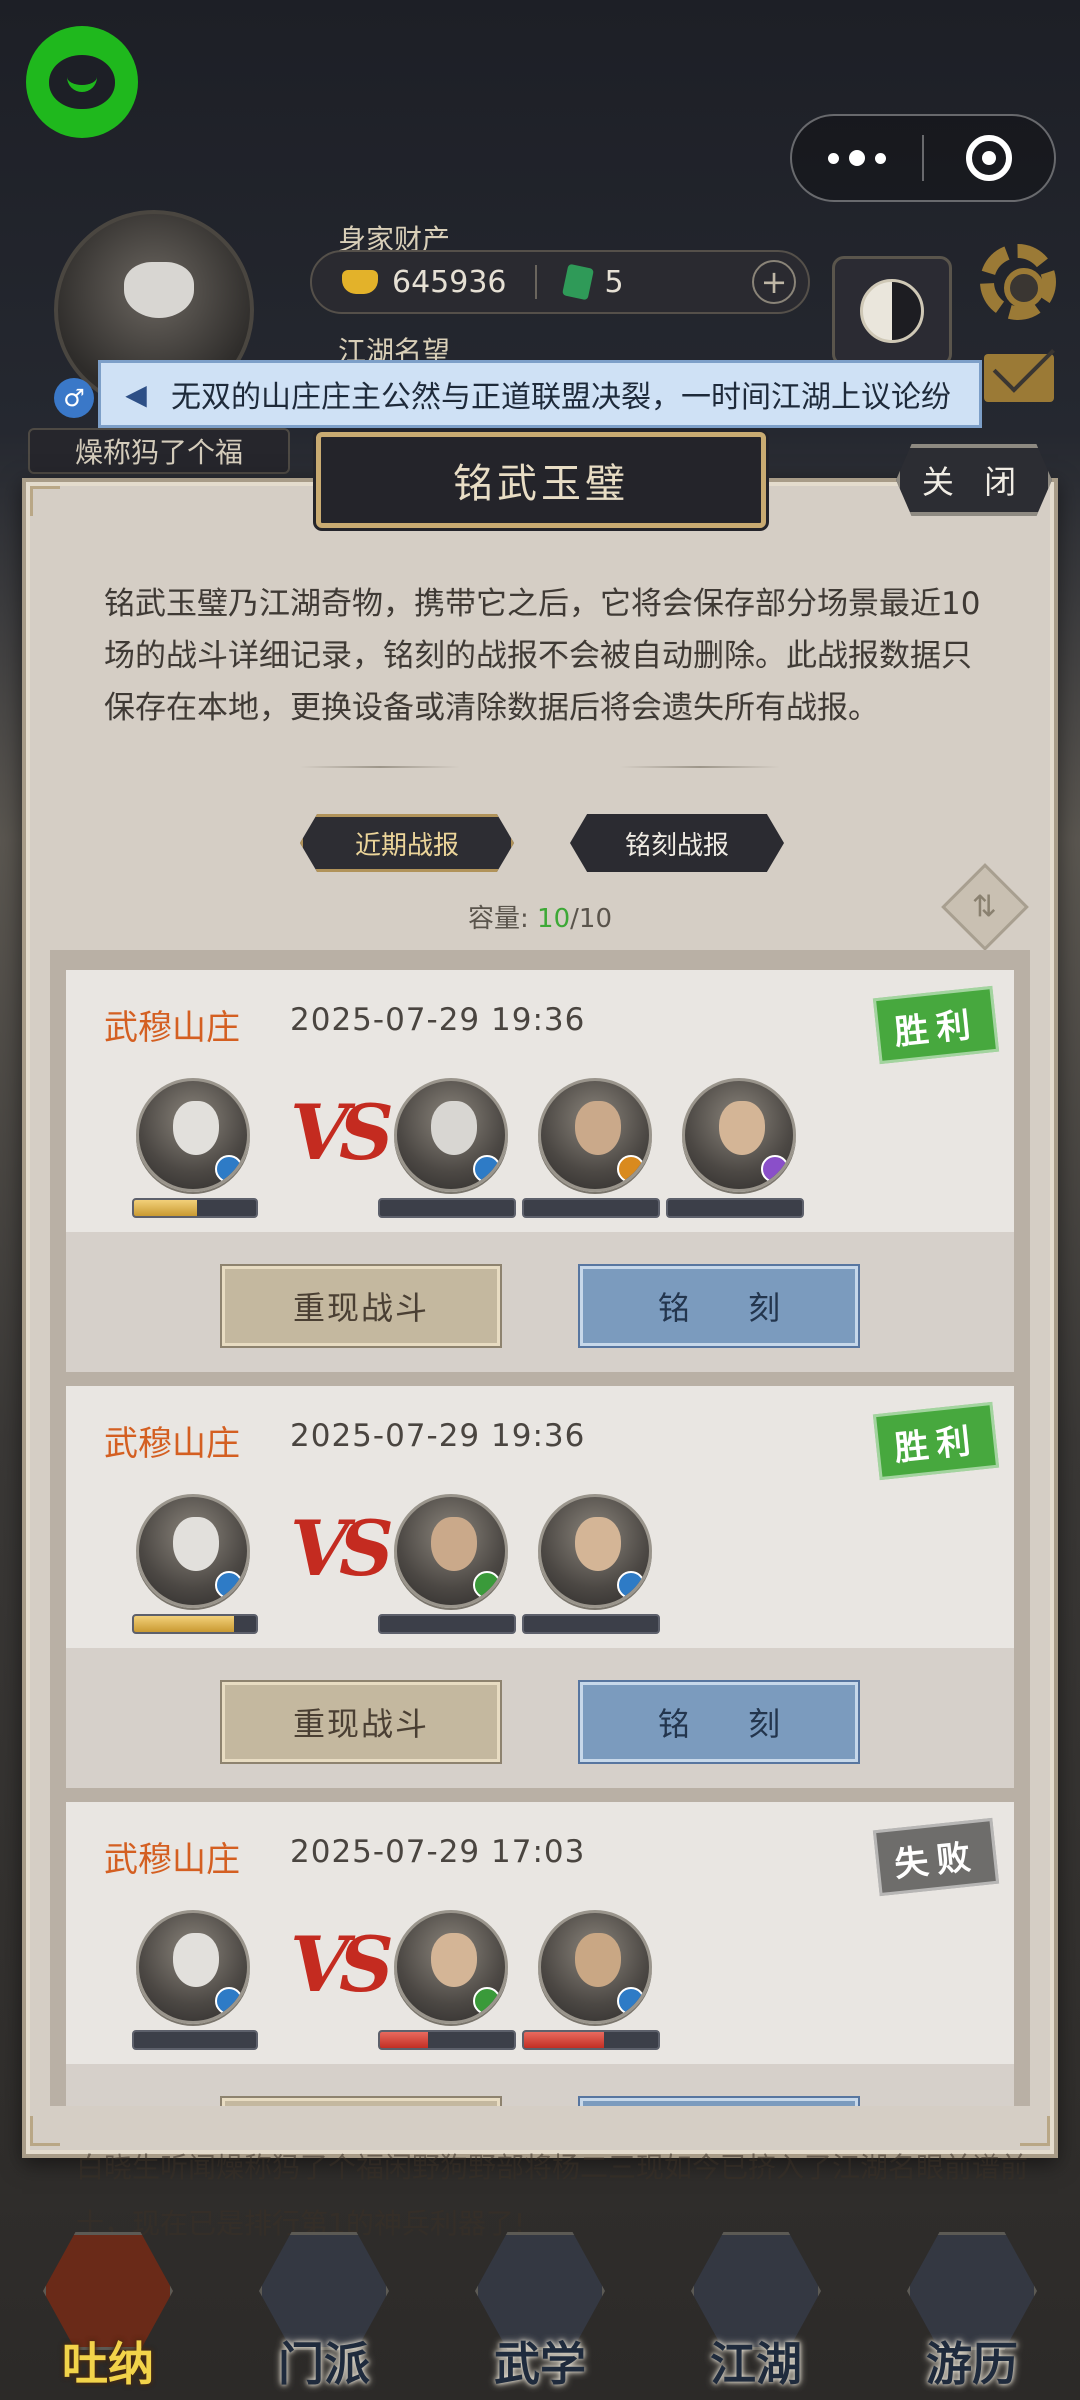  What do you see at coordinates (449, 282) in the screenshot?
I see `coin-count: 645936` at bounding box center [449, 282].